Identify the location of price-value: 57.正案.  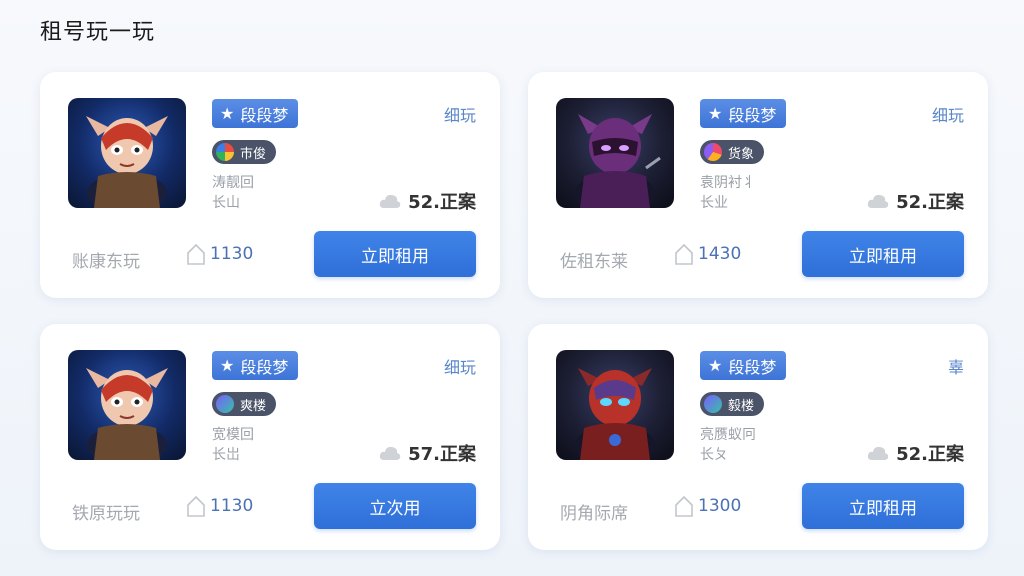
(442, 454).